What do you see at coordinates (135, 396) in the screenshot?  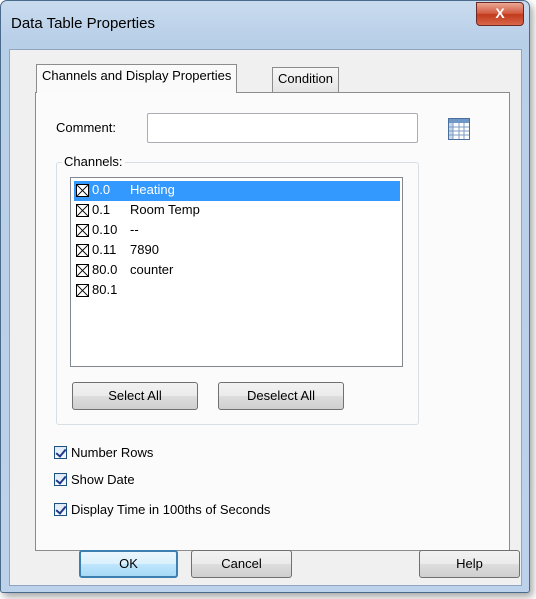 I see `select-all-button: Select All` at bounding box center [135, 396].